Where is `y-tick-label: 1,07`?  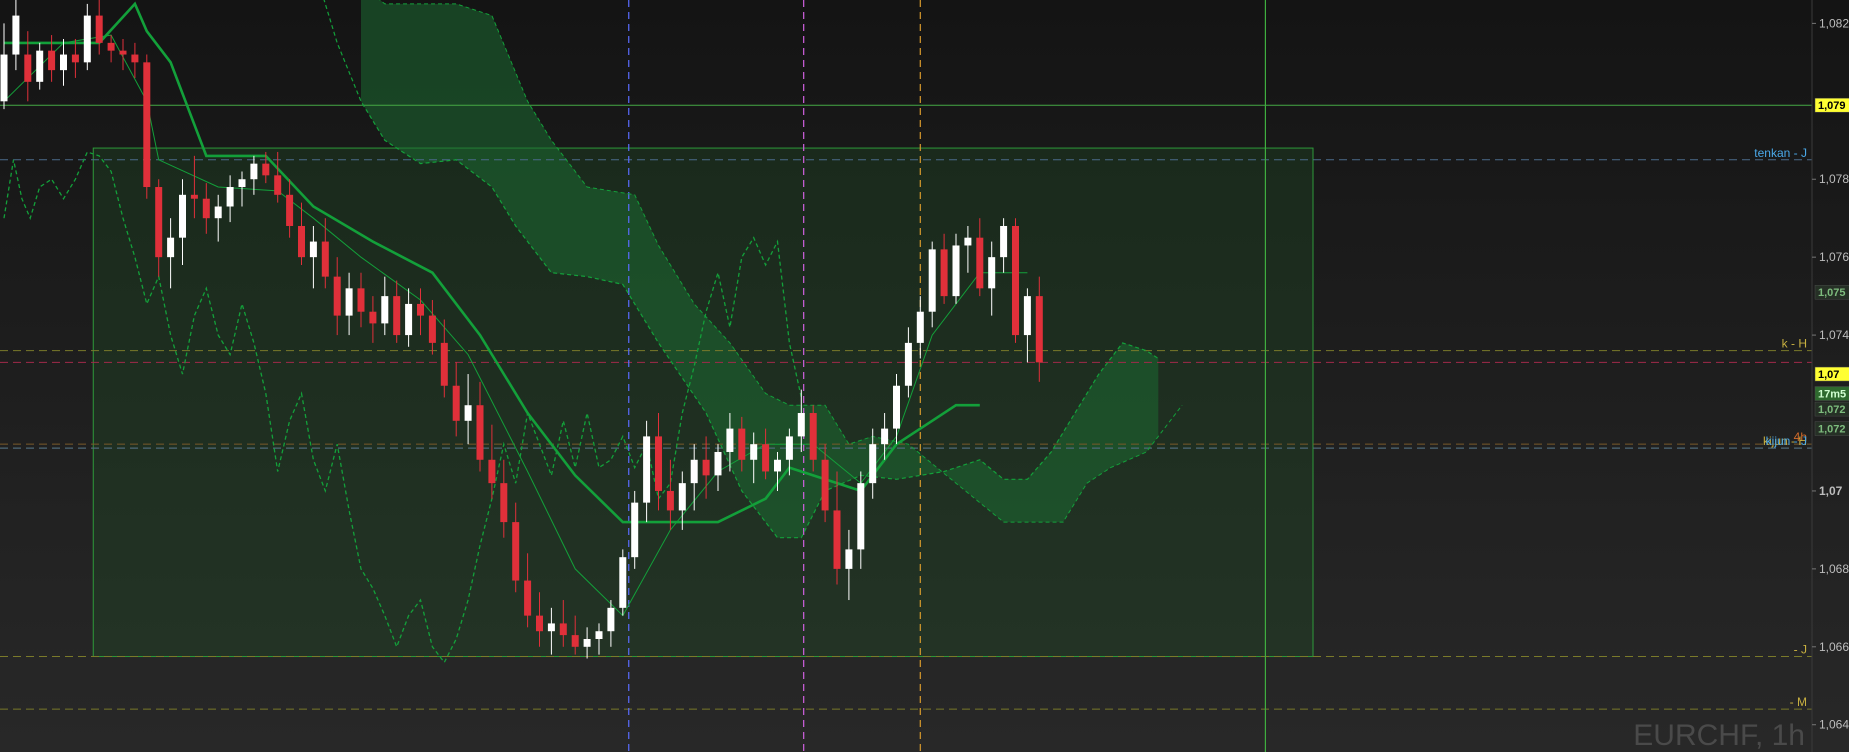
y-tick-label: 1,07 is located at coordinates (1831, 491).